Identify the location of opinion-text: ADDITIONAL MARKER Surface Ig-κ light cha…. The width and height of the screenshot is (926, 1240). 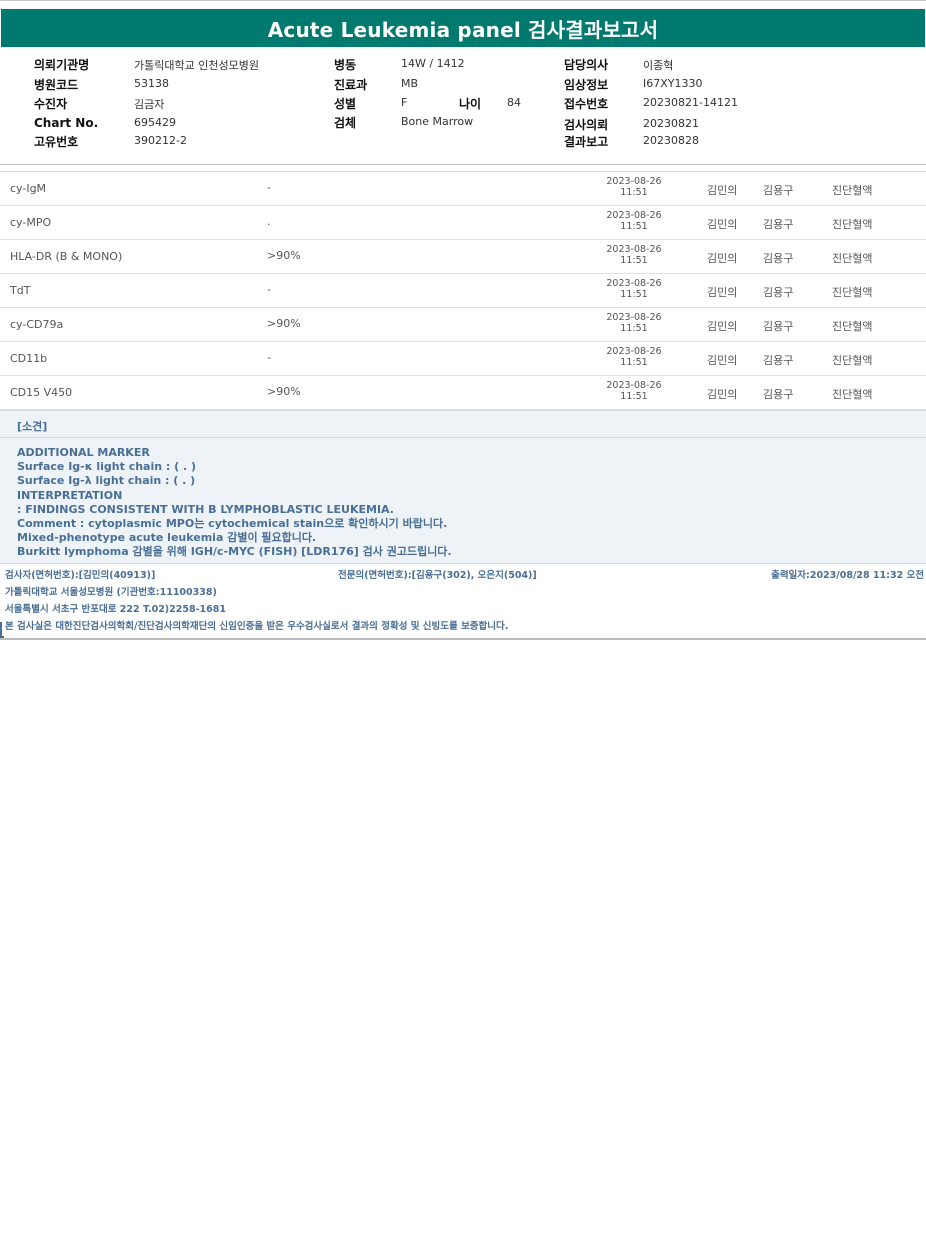
(234, 503).